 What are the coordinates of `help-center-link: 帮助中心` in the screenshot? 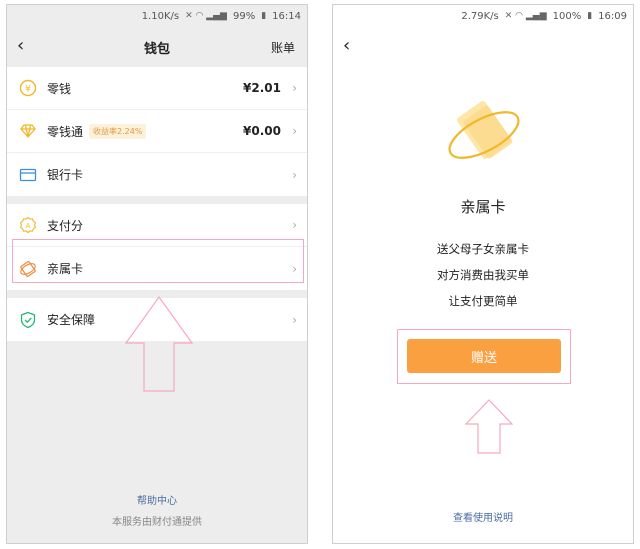 It's located at (157, 499).